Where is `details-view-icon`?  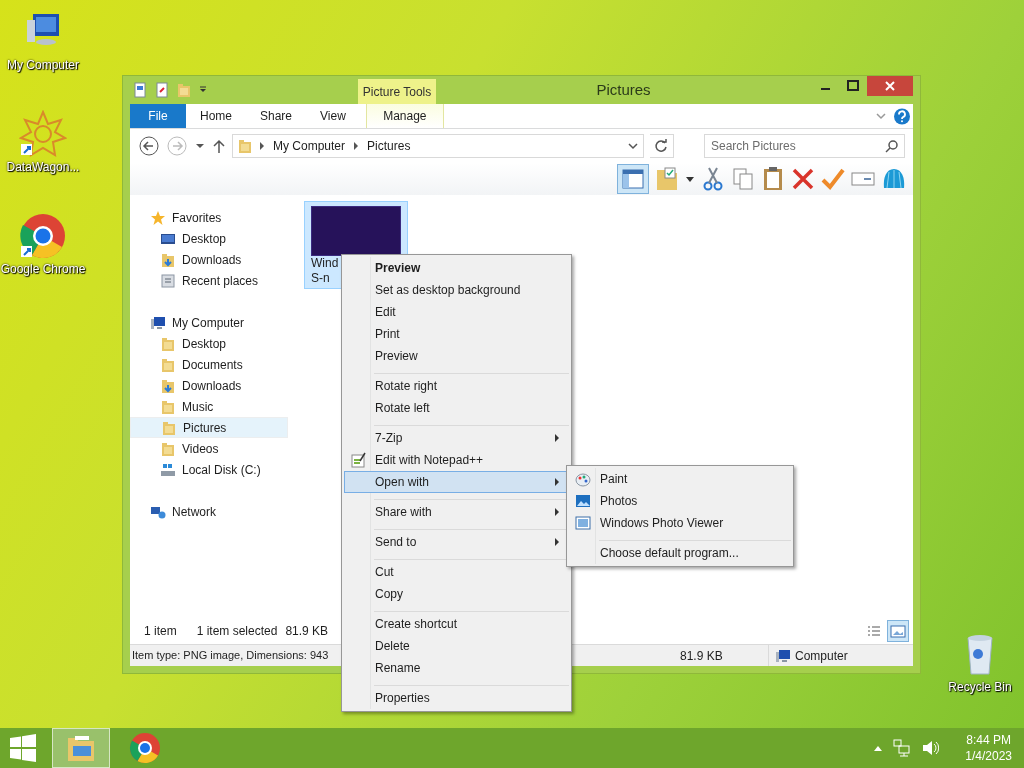 details-view-icon is located at coordinates (874, 631).